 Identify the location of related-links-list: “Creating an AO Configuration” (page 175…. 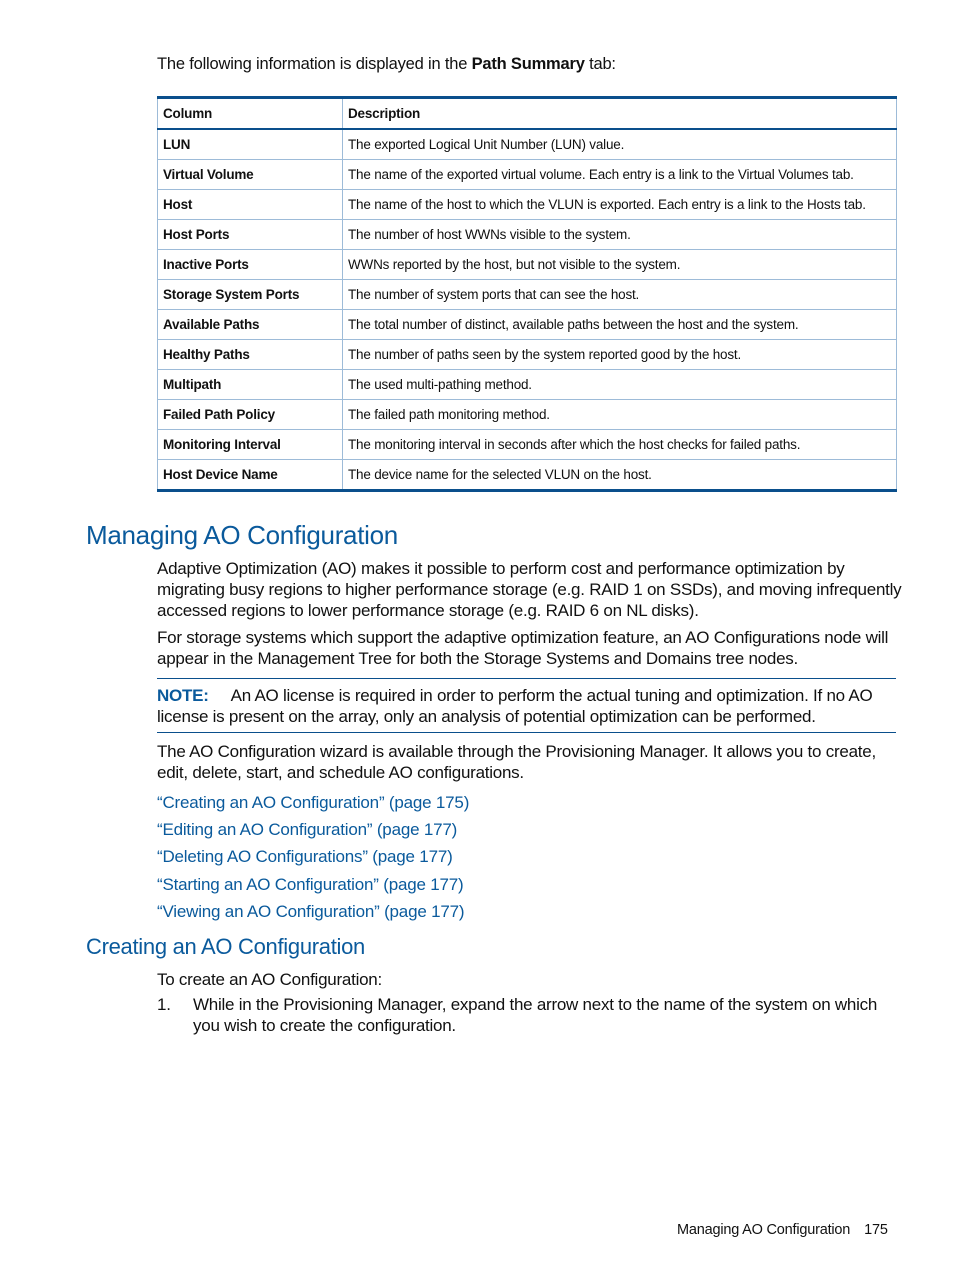
(313, 857).